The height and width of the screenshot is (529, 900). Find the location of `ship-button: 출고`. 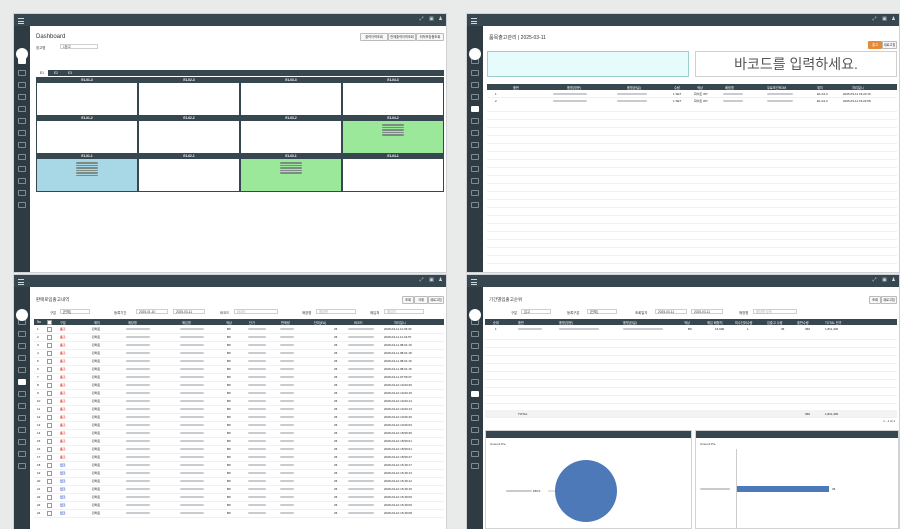

ship-button: 출고 is located at coordinates (875, 45).